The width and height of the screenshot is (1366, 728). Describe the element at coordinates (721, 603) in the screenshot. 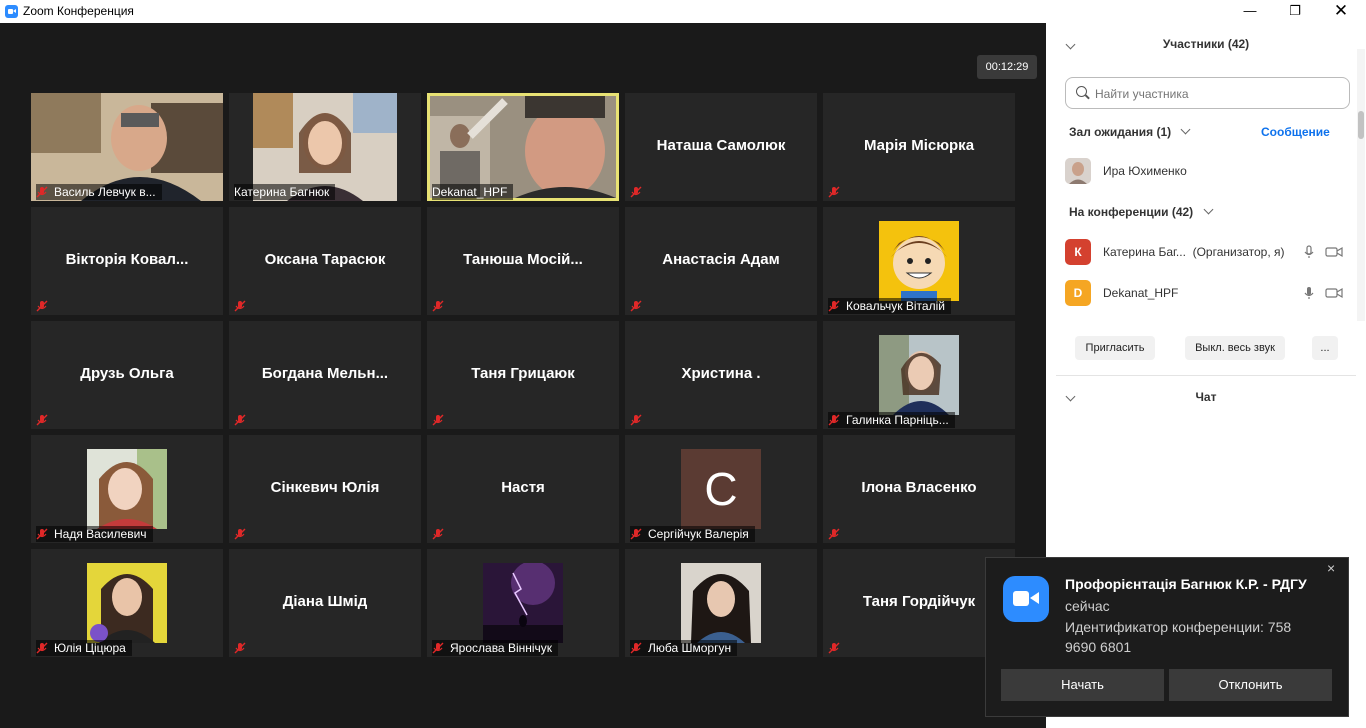

I see `video-tile: Люба Шморгун` at that location.